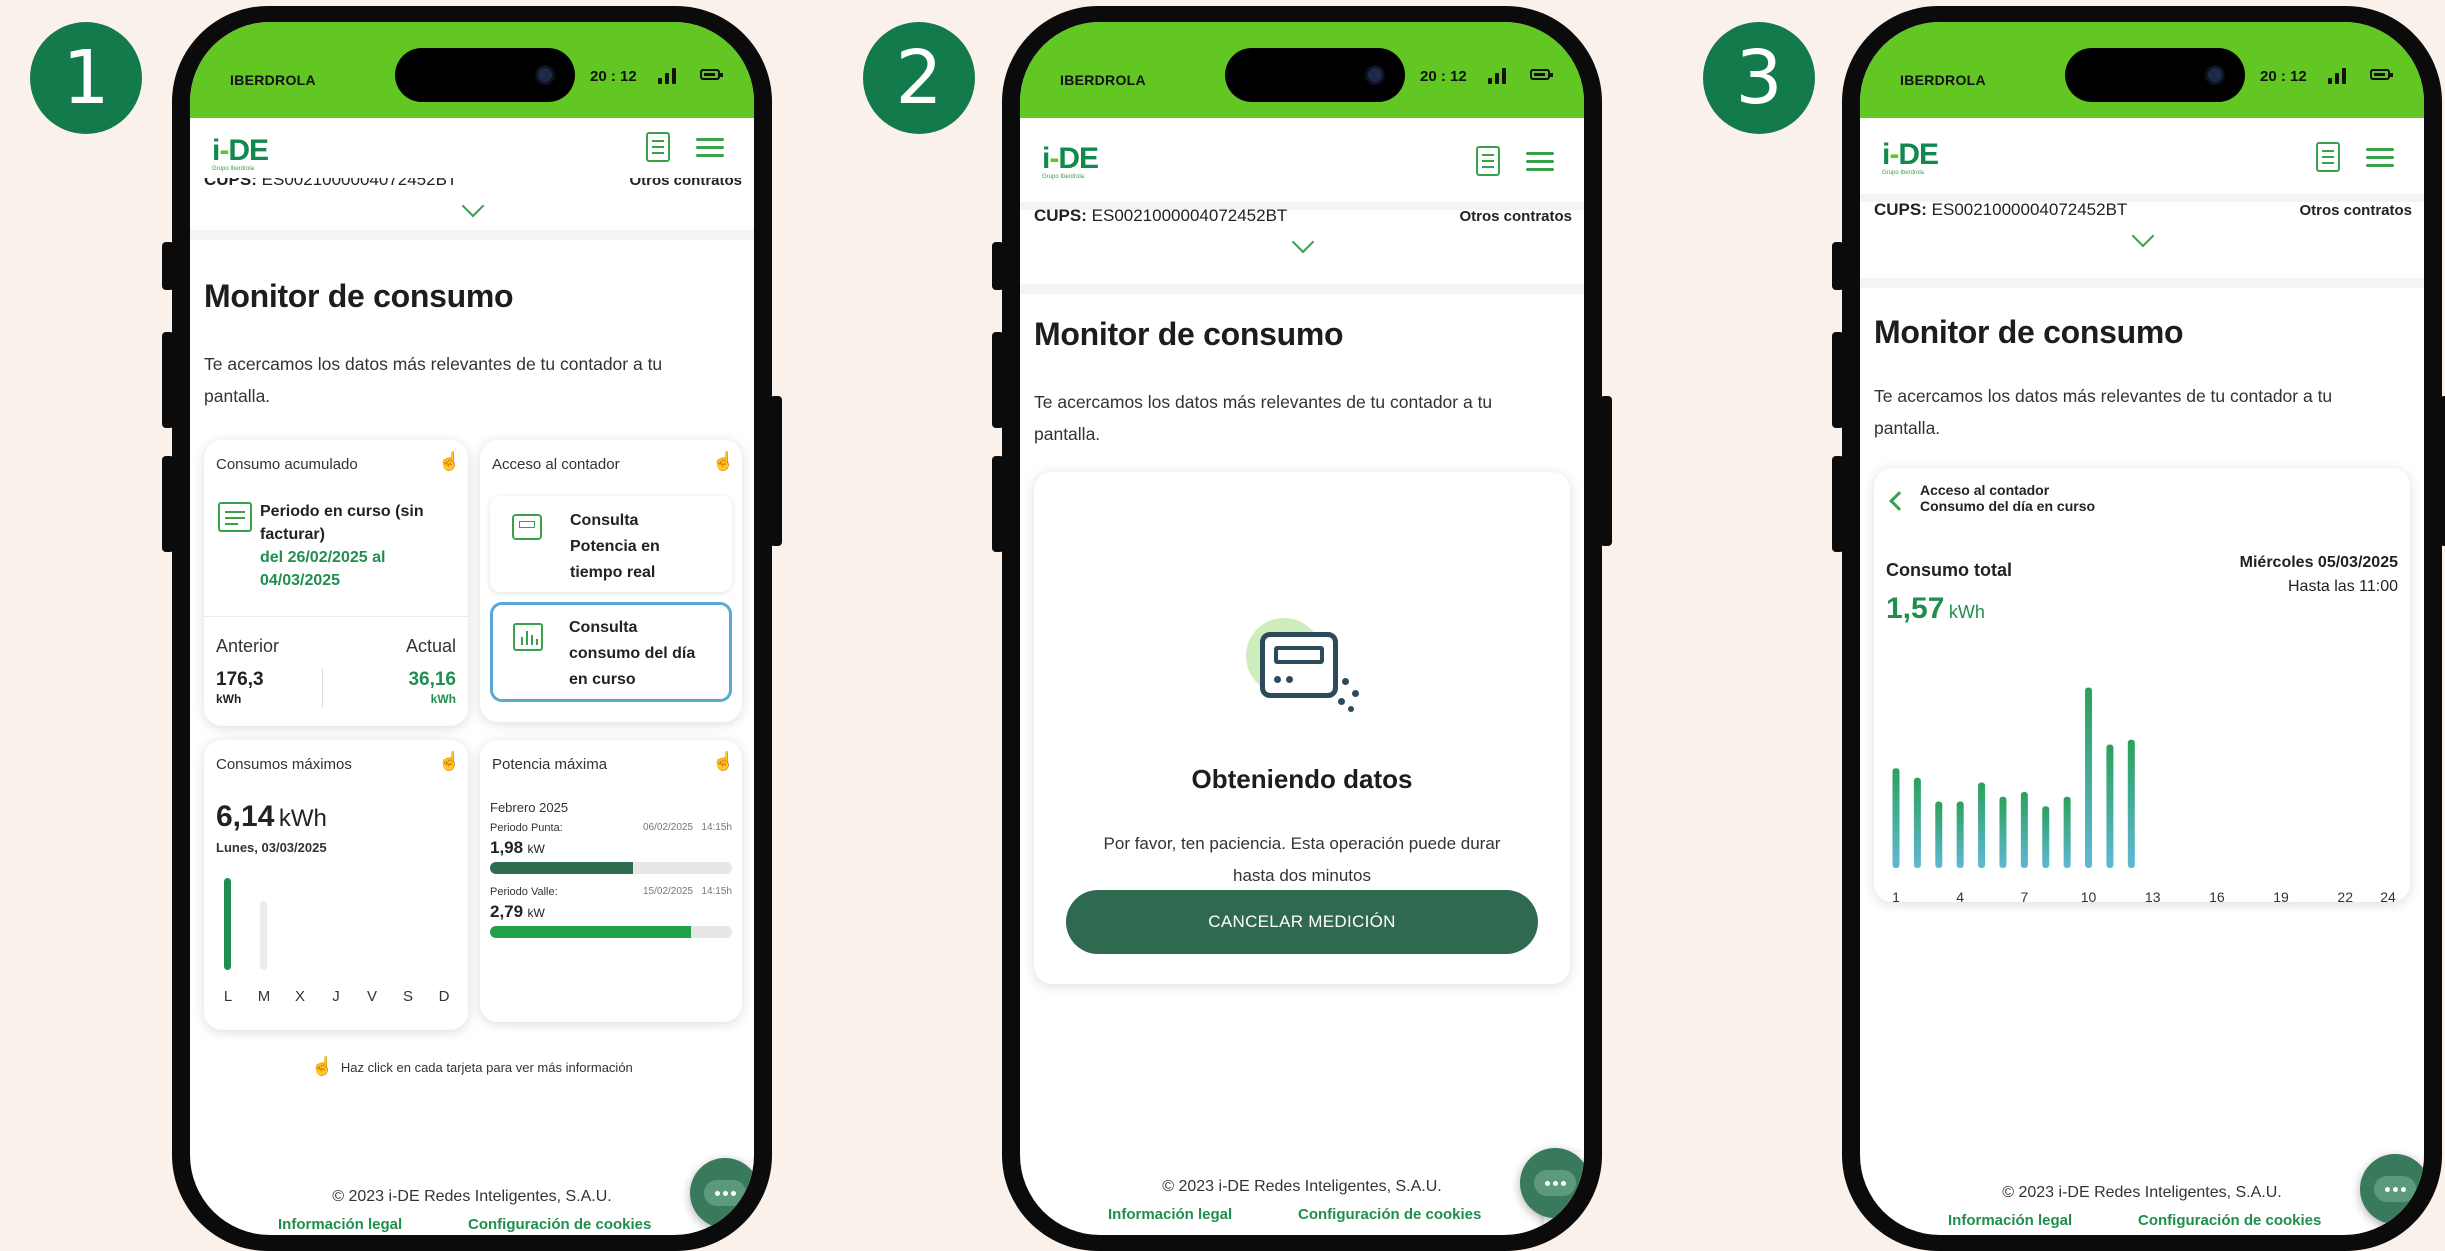 The height and width of the screenshot is (1251, 2445). What do you see at coordinates (86, 78) in the screenshot?
I see `step-1-badge: 1` at bounding box center [86, 78].